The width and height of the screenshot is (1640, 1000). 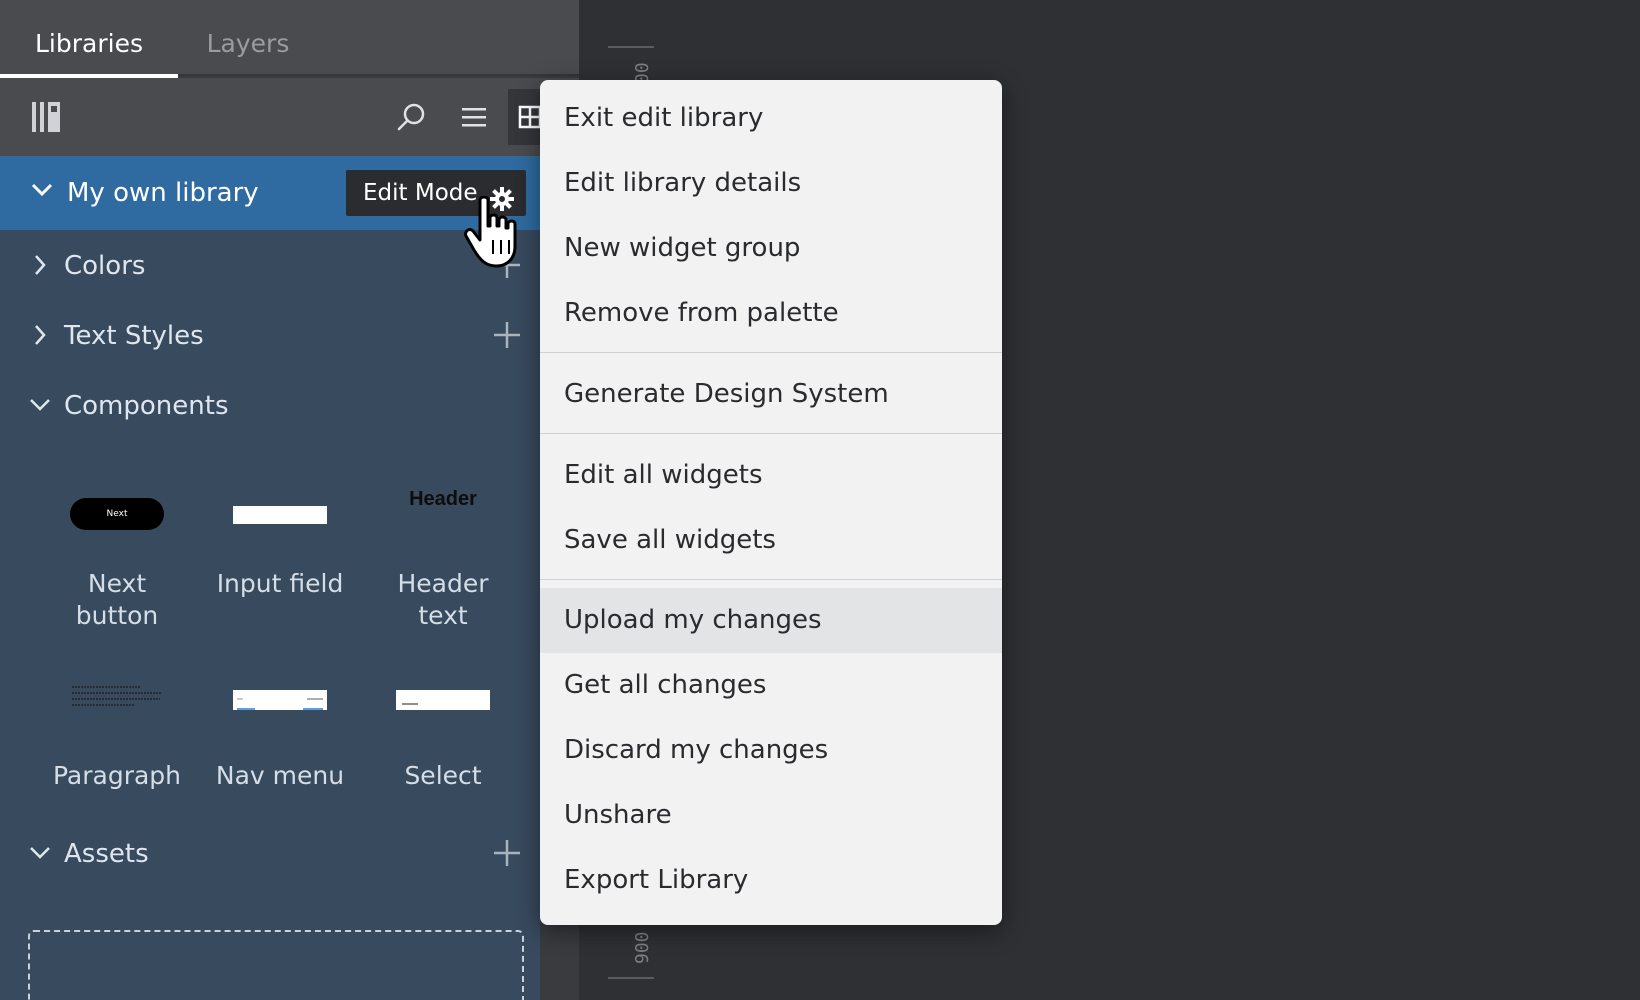 I want to click on component-paragraph: Paragraph, so click(x=117, y=734).